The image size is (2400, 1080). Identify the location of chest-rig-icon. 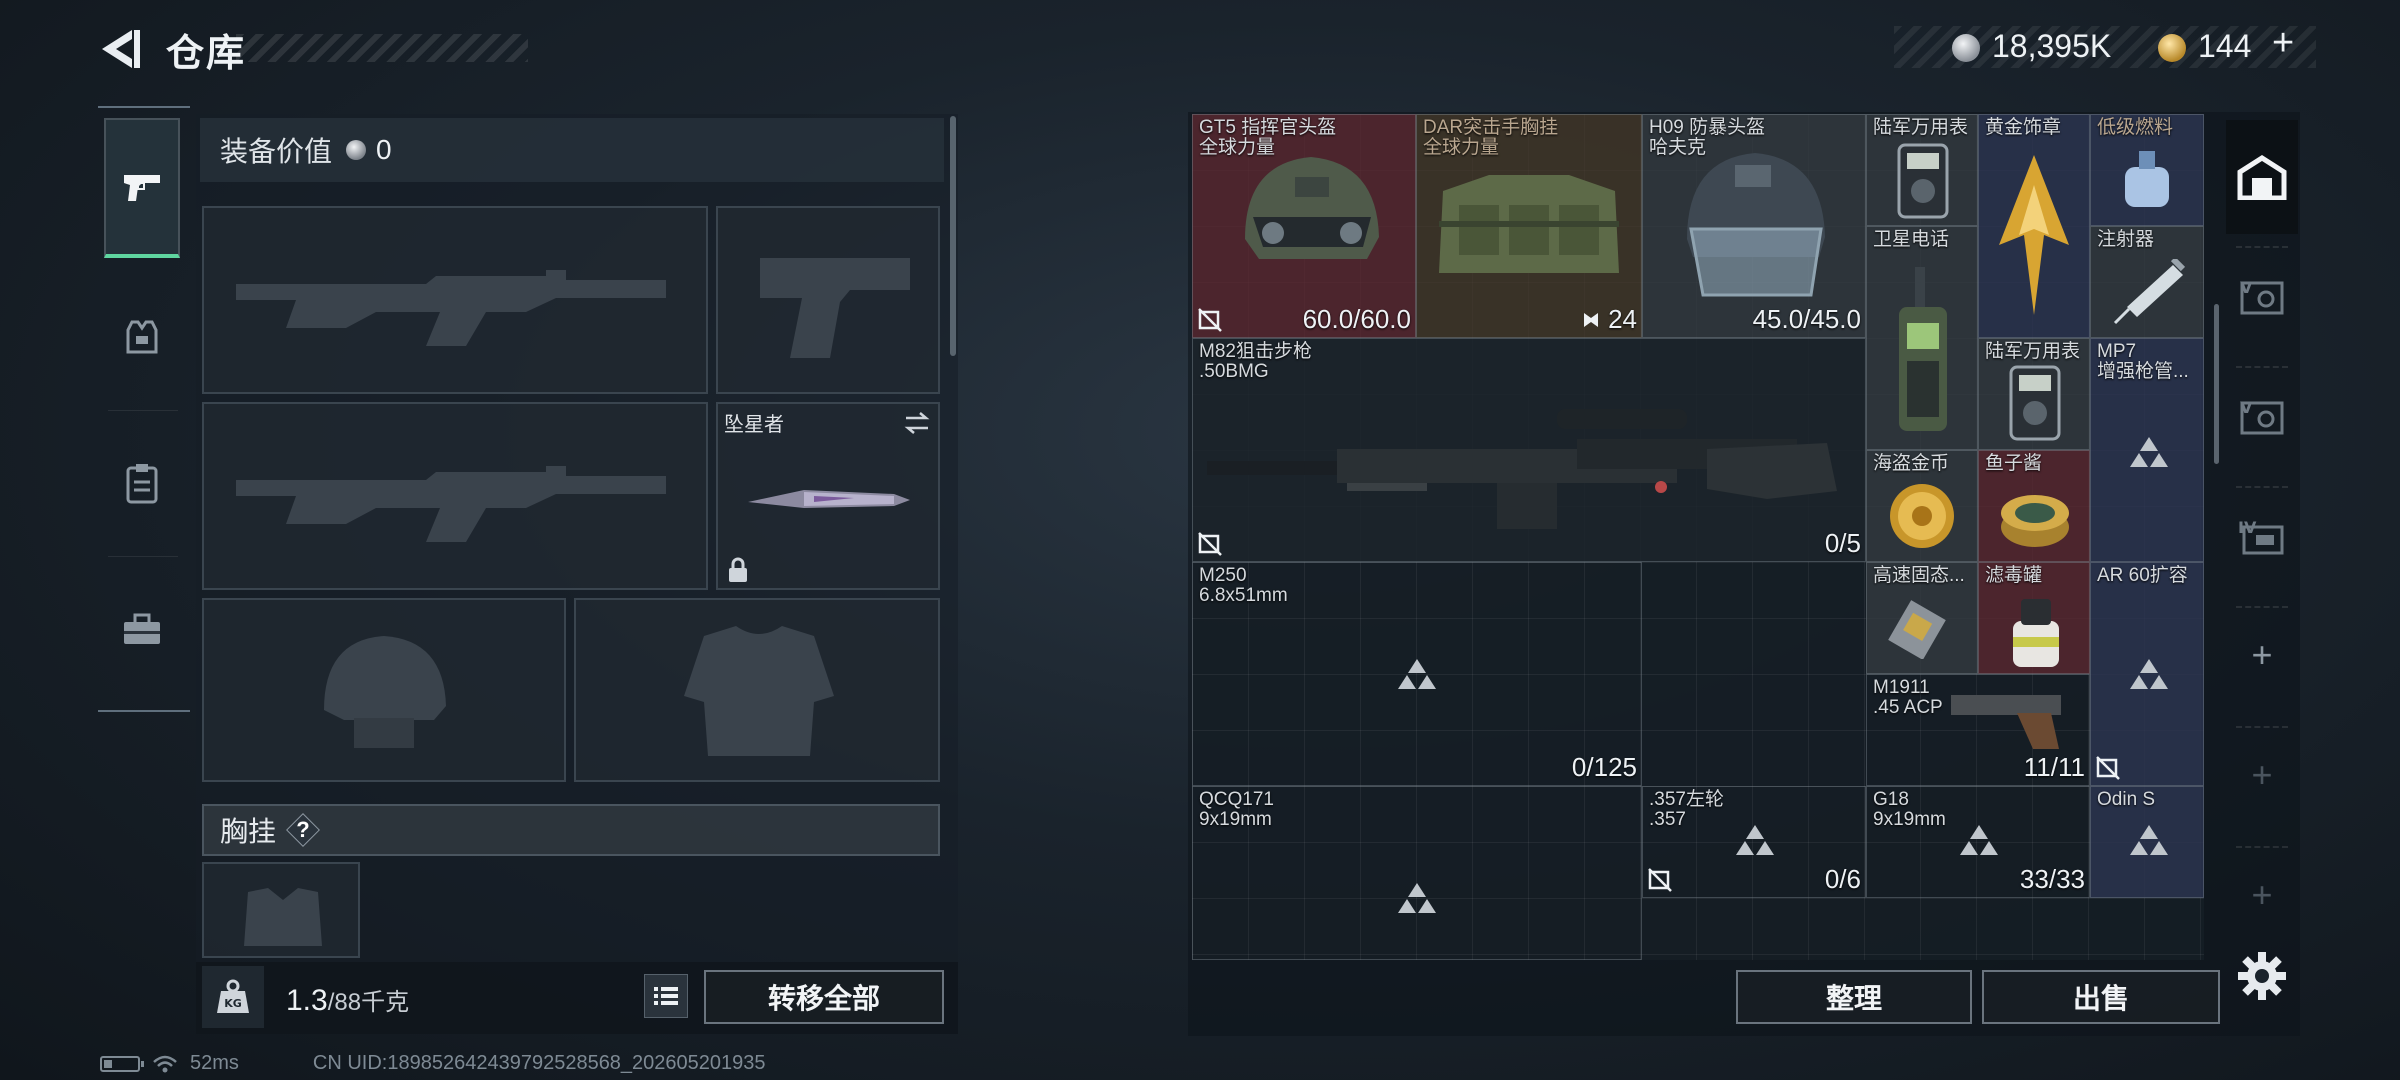
(142, 484).